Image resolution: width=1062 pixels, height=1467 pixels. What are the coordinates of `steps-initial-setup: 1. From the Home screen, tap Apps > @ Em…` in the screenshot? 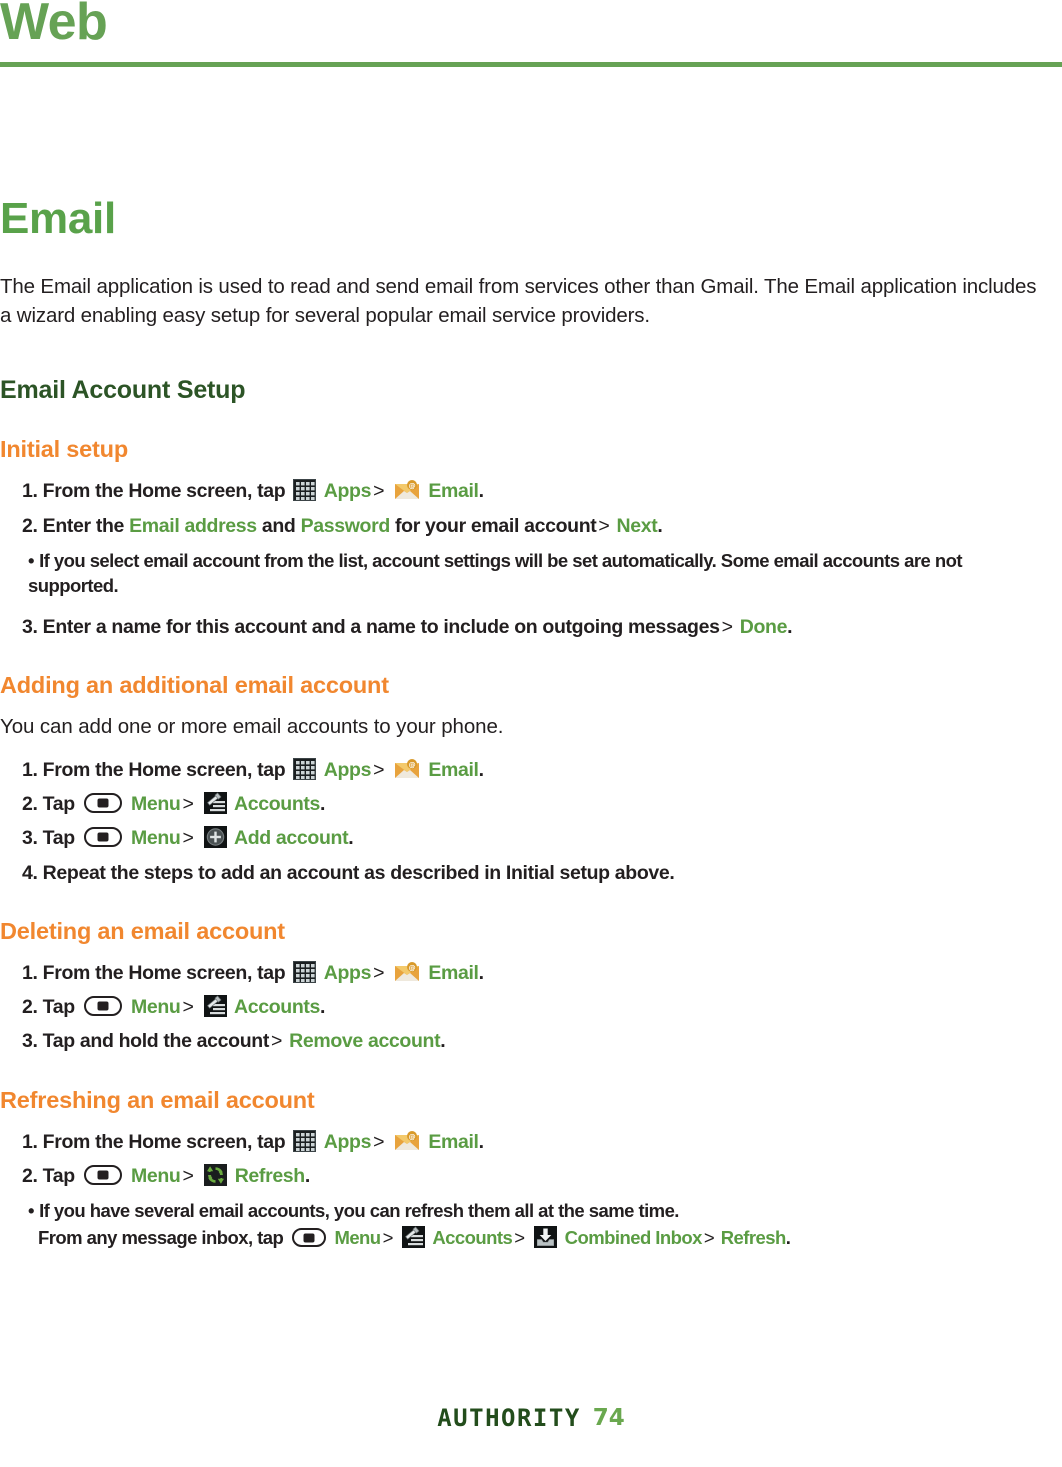 It's located at (525, 505).